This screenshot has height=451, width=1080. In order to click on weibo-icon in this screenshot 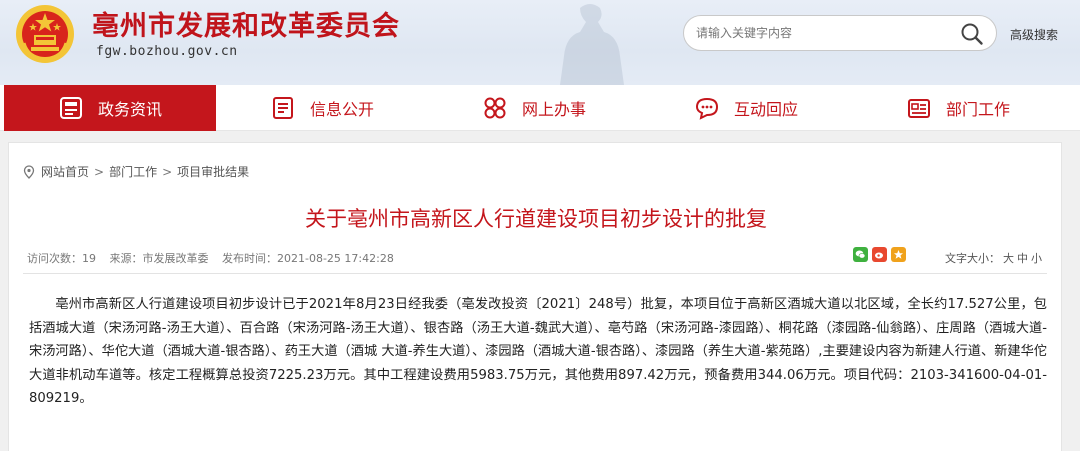, I will do `click(879, 254)`.